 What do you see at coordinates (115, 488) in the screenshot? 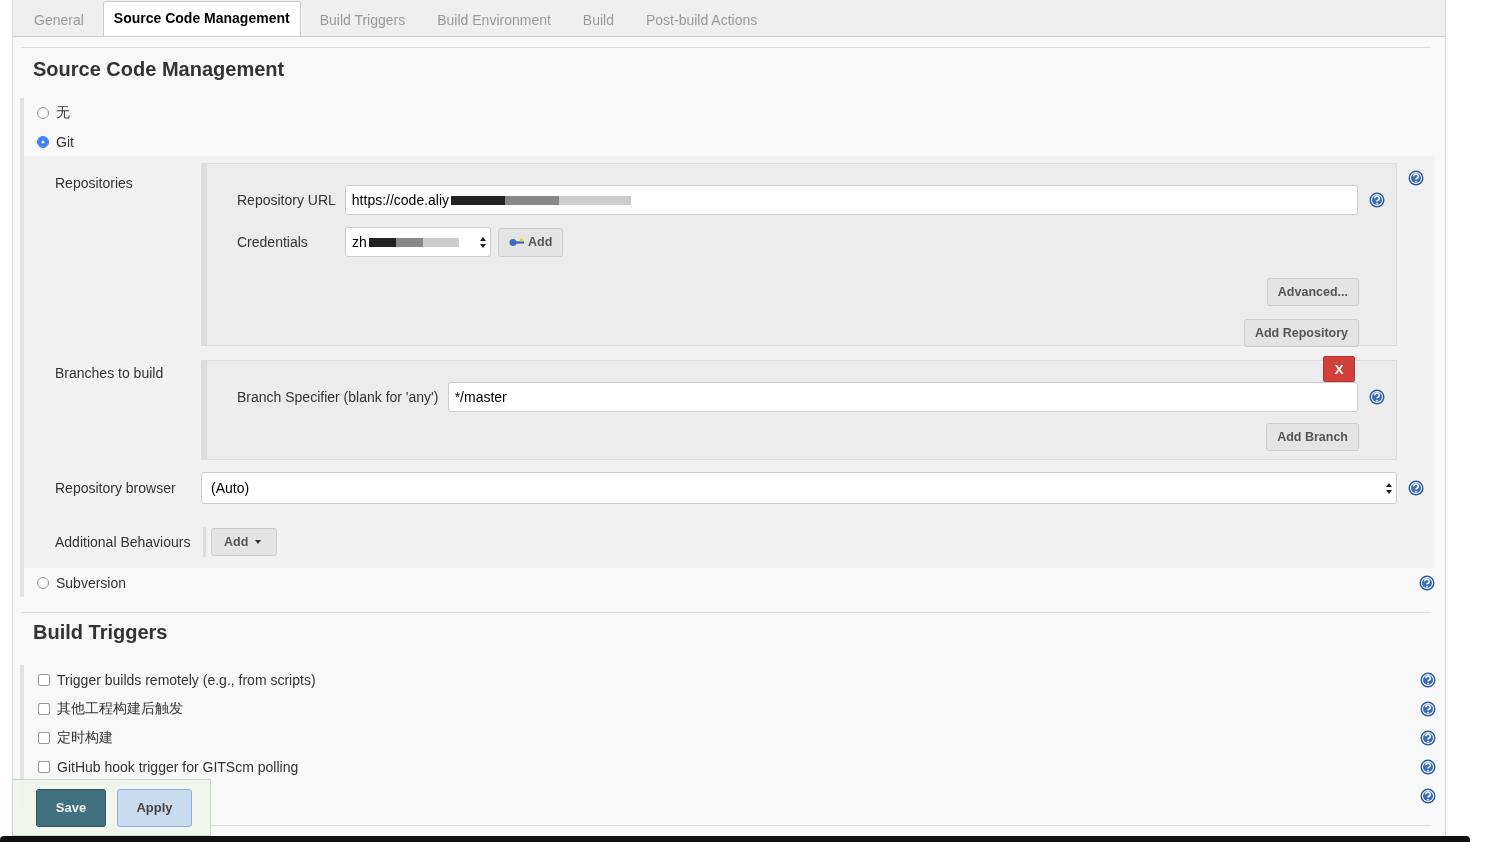
I see `field-label: Repository browser` at bounding box center [115, 488].